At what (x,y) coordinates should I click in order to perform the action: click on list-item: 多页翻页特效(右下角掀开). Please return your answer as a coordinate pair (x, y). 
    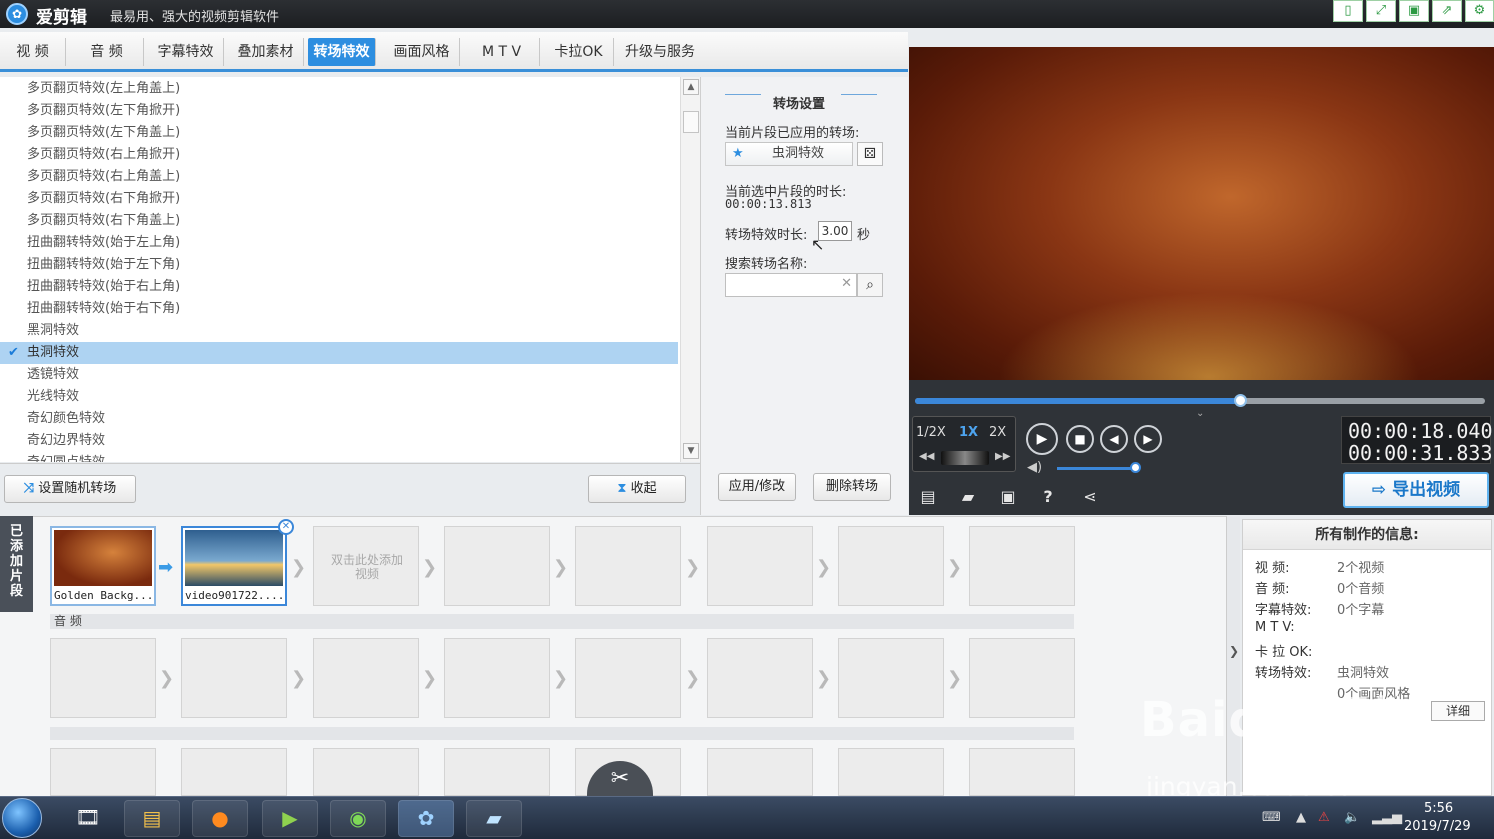
    Looking at the image, I should click on (339, 199).